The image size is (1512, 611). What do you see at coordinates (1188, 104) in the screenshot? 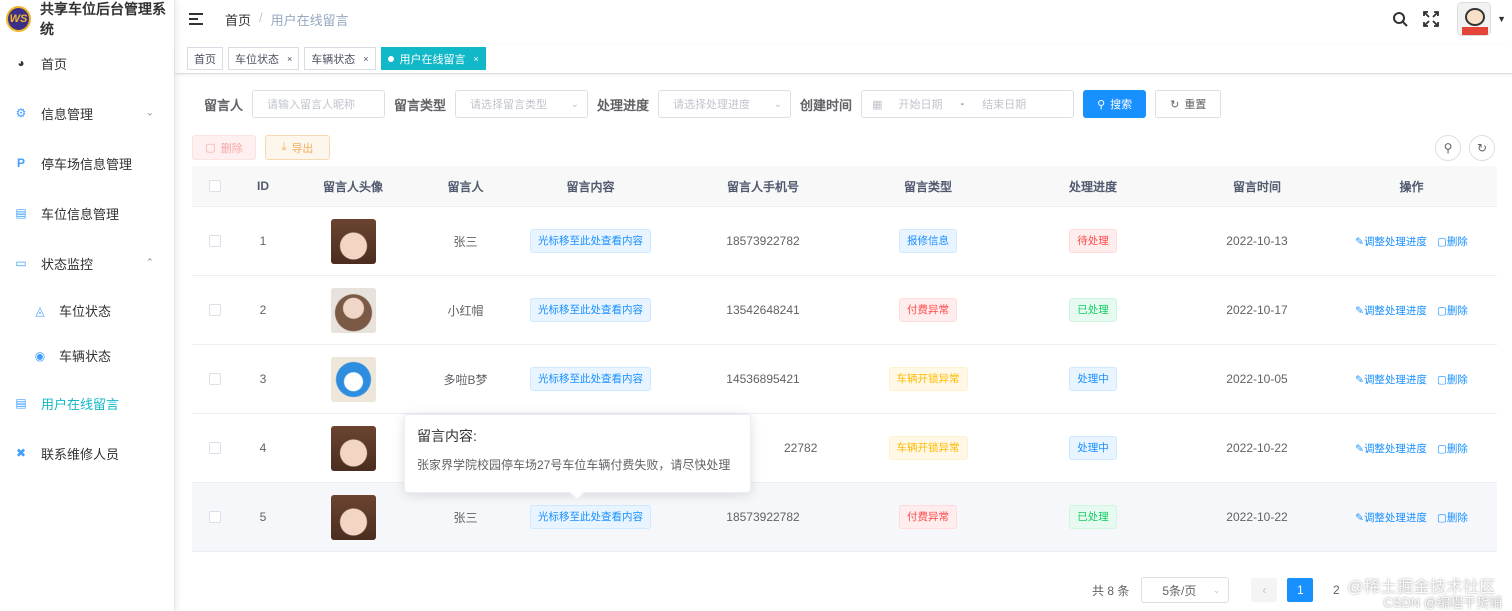
I see `reset-button: ↻ 重置` at bounding box center [1188, 104].